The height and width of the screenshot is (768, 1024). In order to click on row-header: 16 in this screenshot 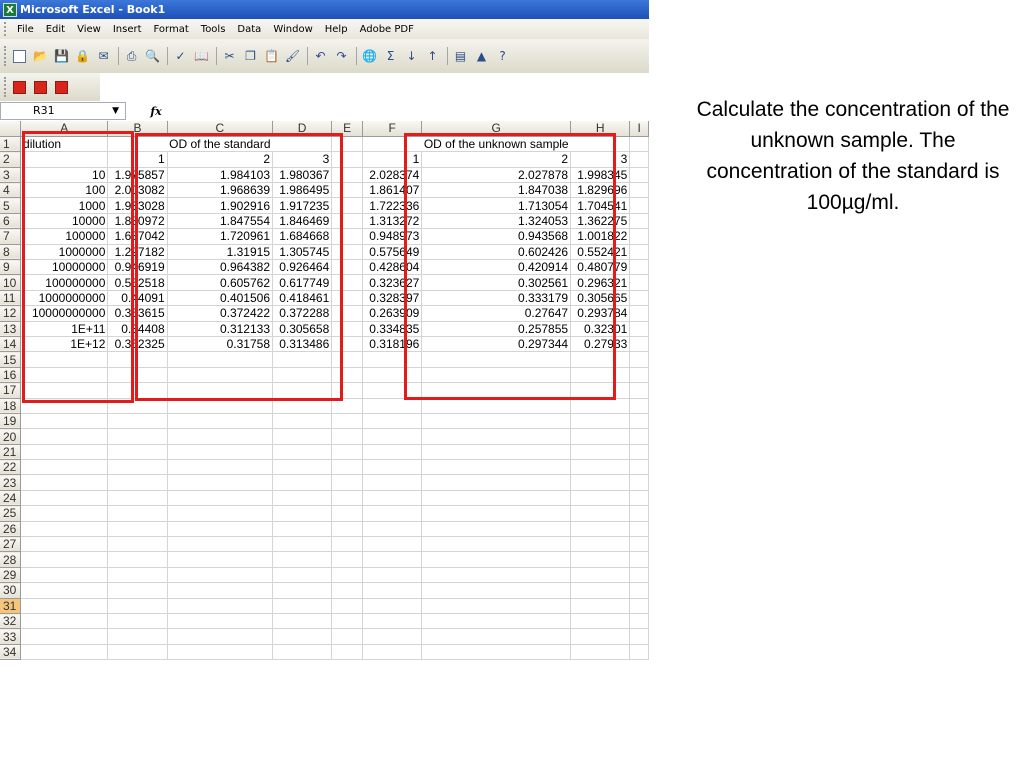, I will do `click(11, 375)`.